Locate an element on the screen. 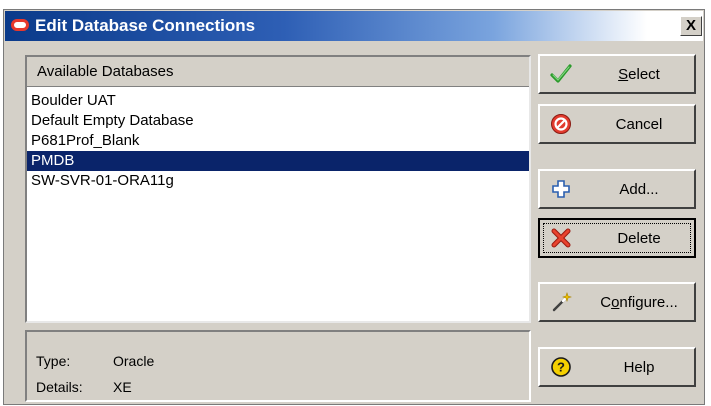 Image resolution: width=711 pixels, height=406 pixels. list-item: SW-SVR-01-ORA11g is located at coordinates (278, 181).